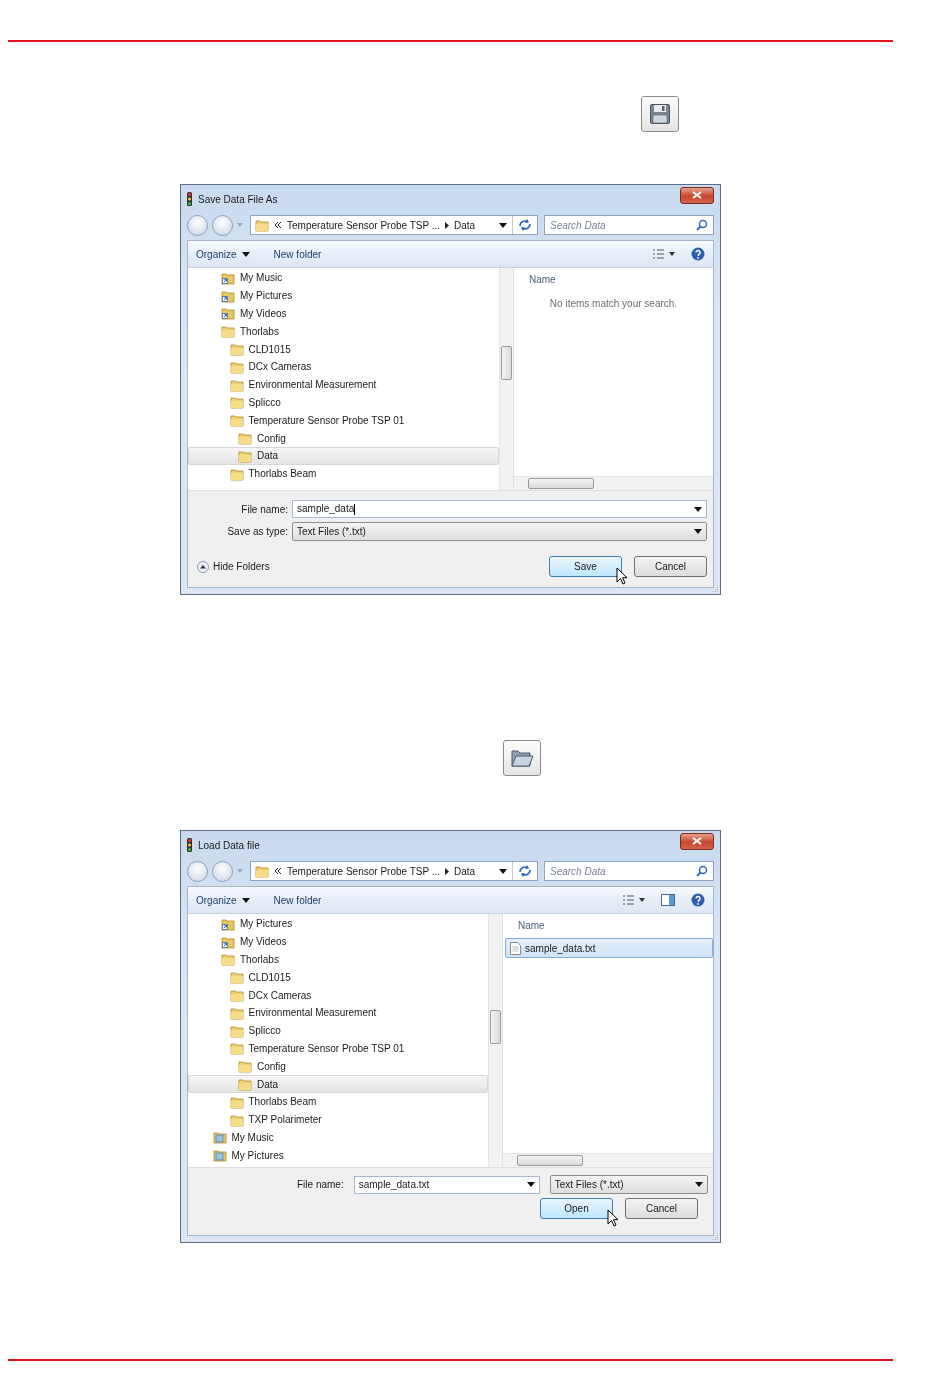 Image resolution: width=950 pixels, height=1379 pixels. Describe the element at coordinates (278, 225) in the screenshot. I see `double-chevron-icon` at that location.